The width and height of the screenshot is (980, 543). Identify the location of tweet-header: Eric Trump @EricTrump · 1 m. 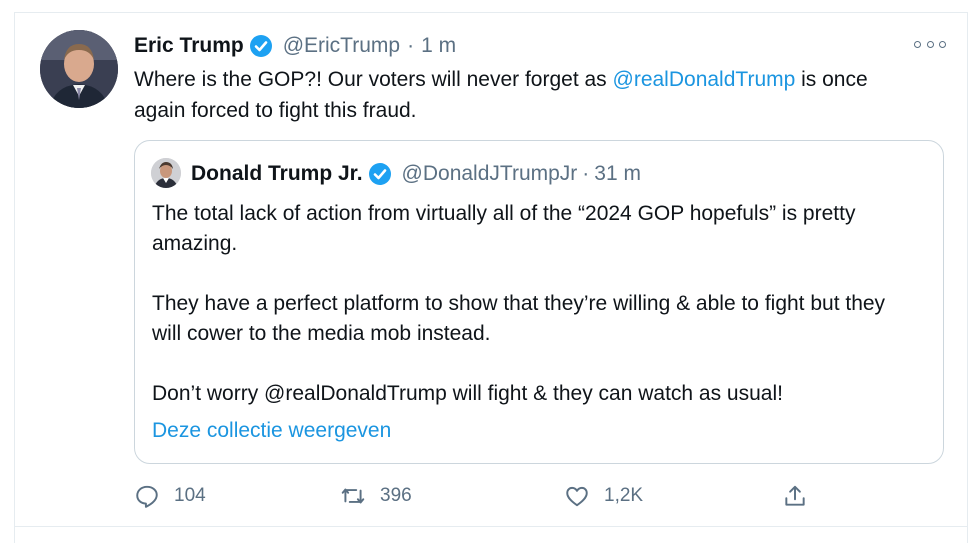
(295, 46).